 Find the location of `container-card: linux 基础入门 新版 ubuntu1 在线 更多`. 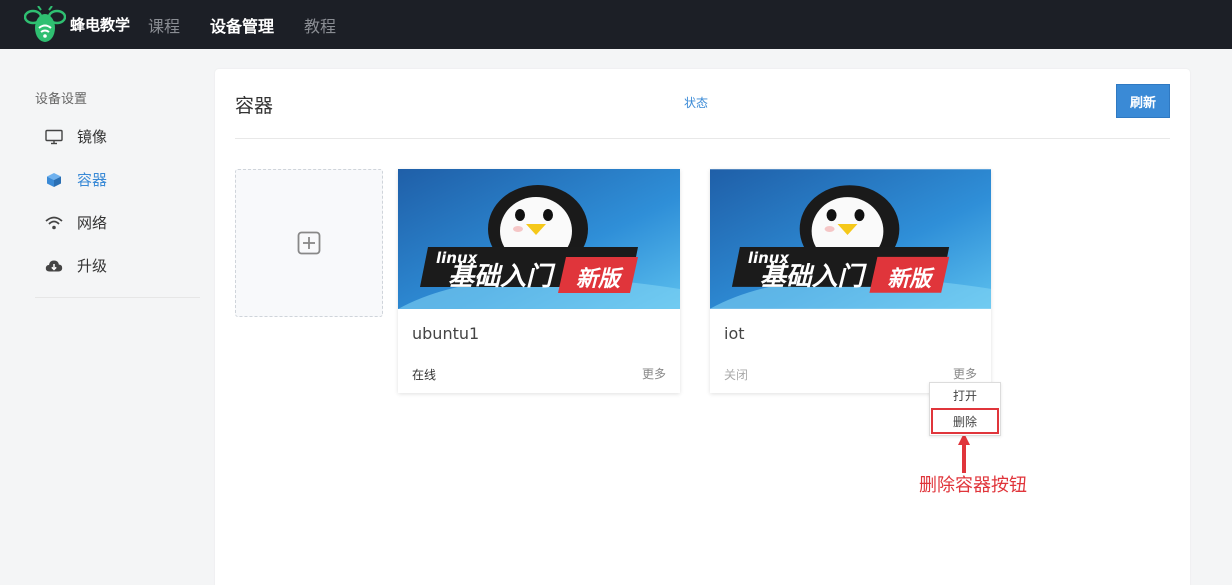

container-card: linux 基础入门 新版 ubuntu1 在线 更多 is located at coordinates (539, 281).